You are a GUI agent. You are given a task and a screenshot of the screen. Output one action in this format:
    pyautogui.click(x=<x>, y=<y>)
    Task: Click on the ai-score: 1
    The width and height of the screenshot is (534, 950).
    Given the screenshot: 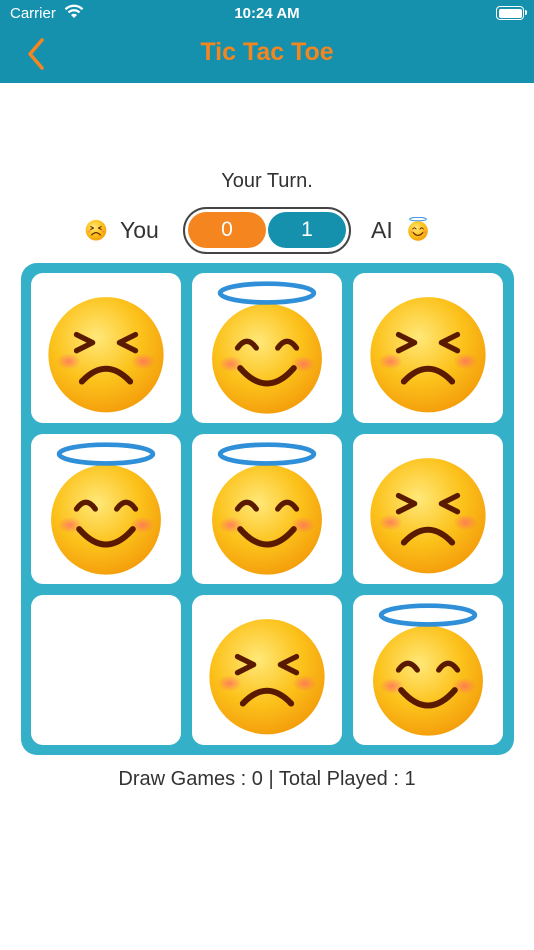 What is the action you would take?
    pyautogui.click(x=307, y=230)
    